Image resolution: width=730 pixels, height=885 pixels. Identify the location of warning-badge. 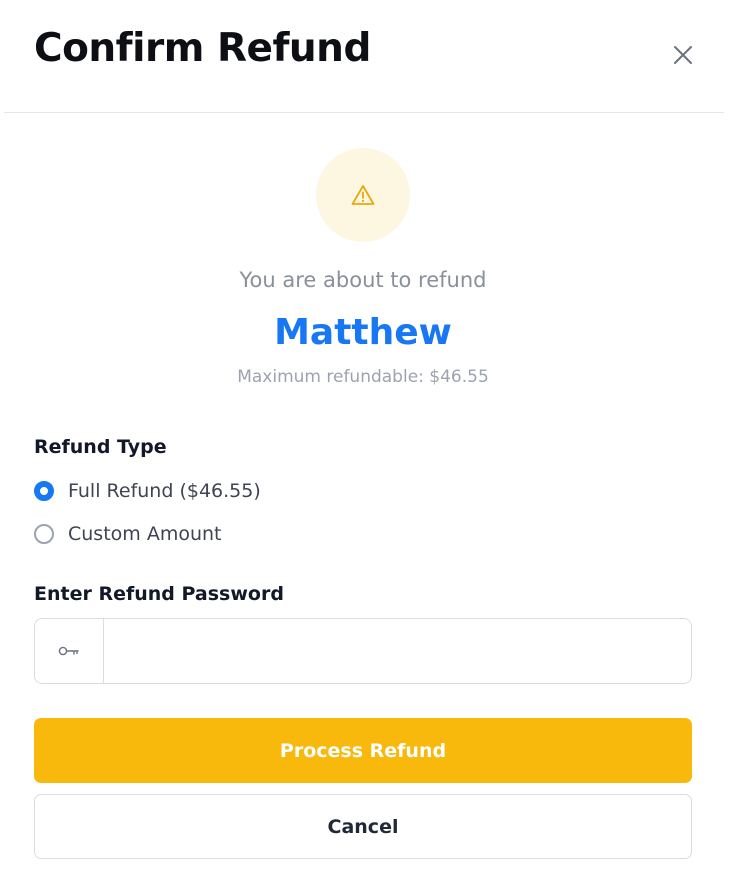
(363, 195).